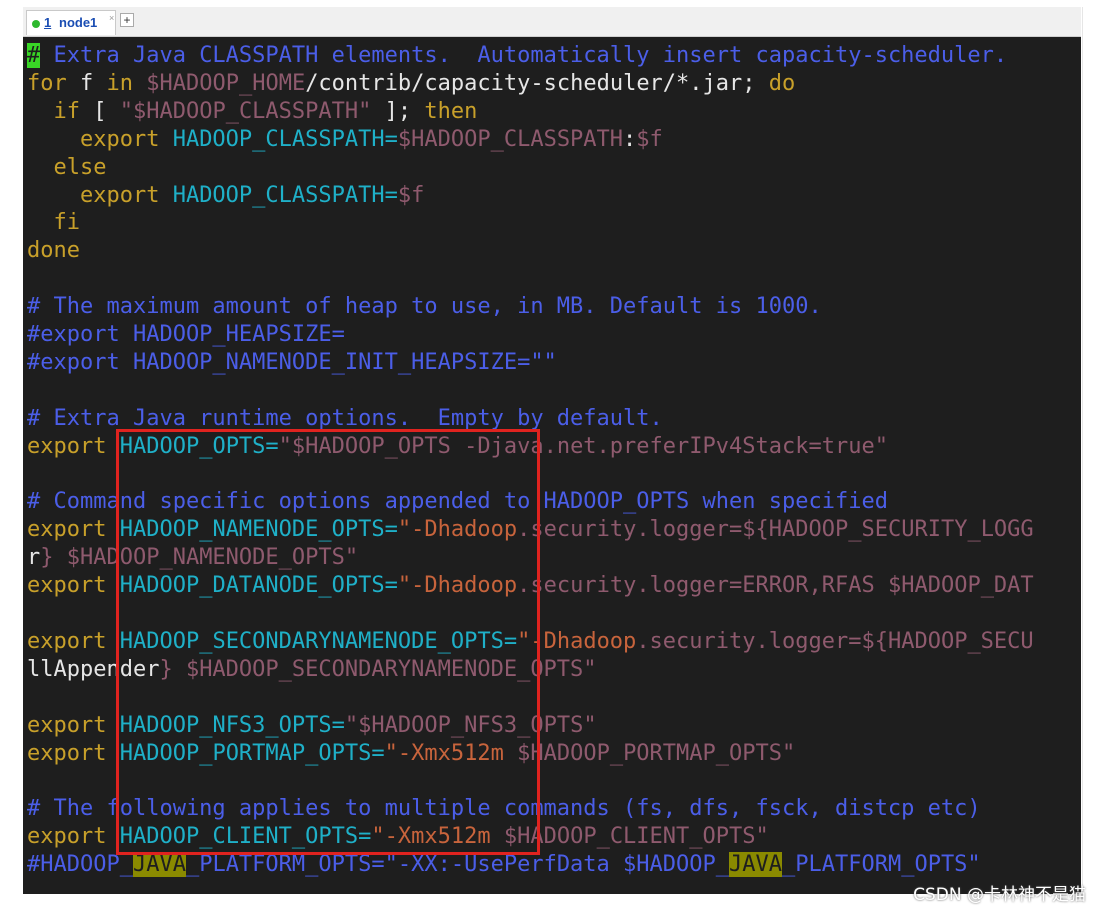 Image resolution: width=1098 pixels, height=913 pixels. What do you see at coordinates (451, 111) in the screenshot?
I see `code-token-keyword: then` at bounding box center [451, 111].